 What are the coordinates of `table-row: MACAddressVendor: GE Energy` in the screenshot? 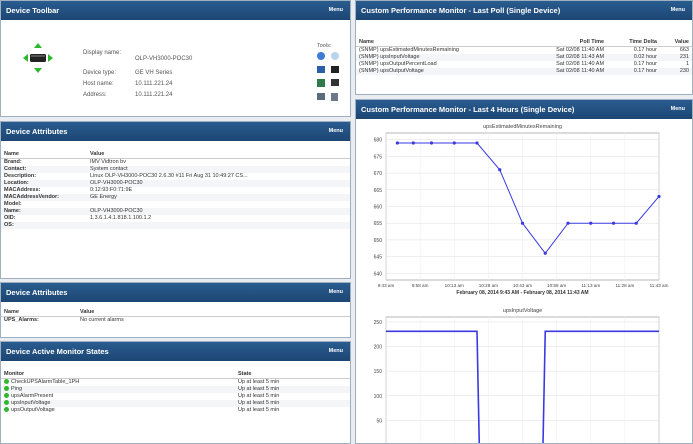 It's located at (175, 197).